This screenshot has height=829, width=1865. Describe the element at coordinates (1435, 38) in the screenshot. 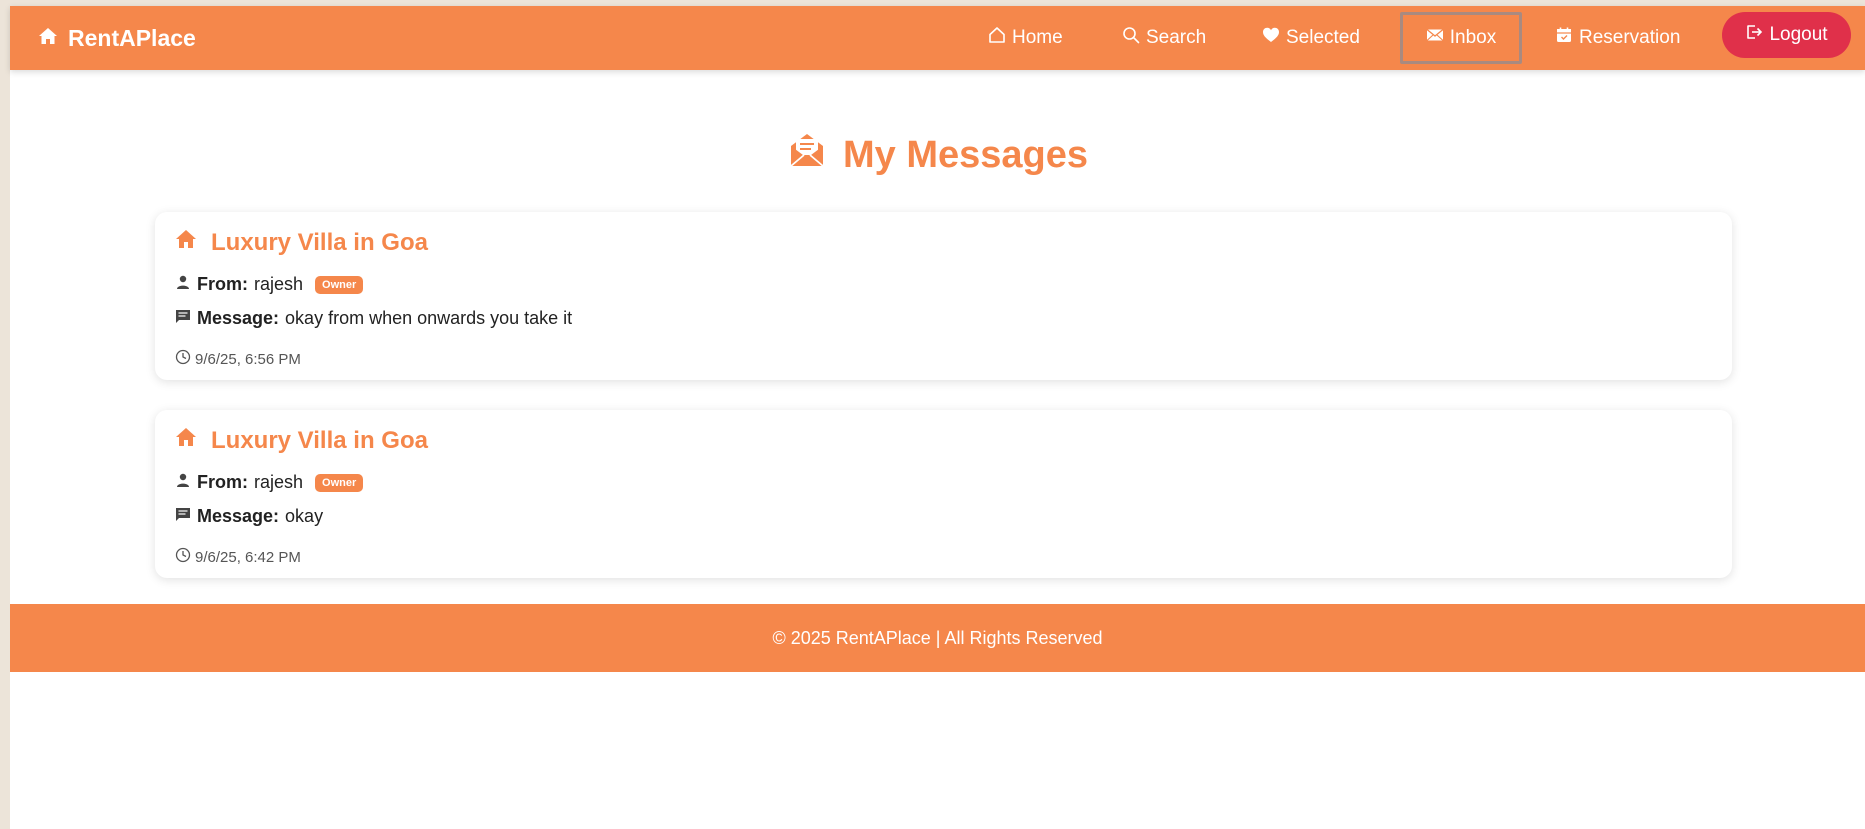

I see `envelope-icon` at that location.